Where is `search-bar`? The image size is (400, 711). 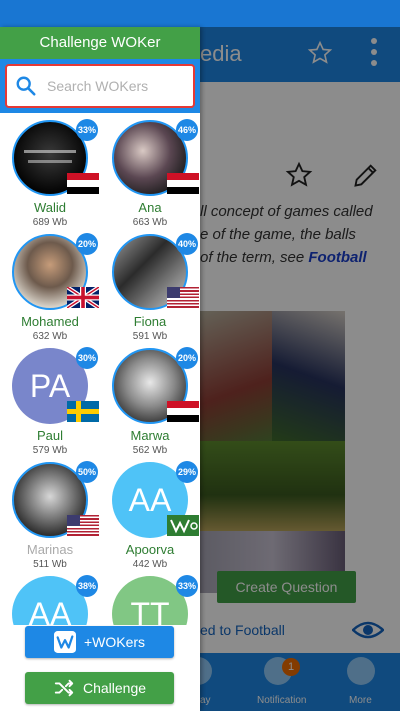
search-bar is located at coordinates (100, 86).